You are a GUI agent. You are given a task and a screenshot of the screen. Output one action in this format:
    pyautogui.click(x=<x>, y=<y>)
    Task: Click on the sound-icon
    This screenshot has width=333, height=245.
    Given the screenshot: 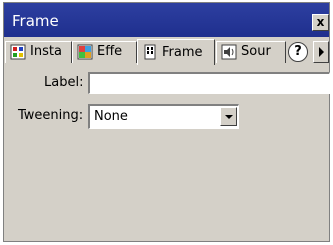 What is the action you would take?
    pyautogui.click(x=229, y=52)
    